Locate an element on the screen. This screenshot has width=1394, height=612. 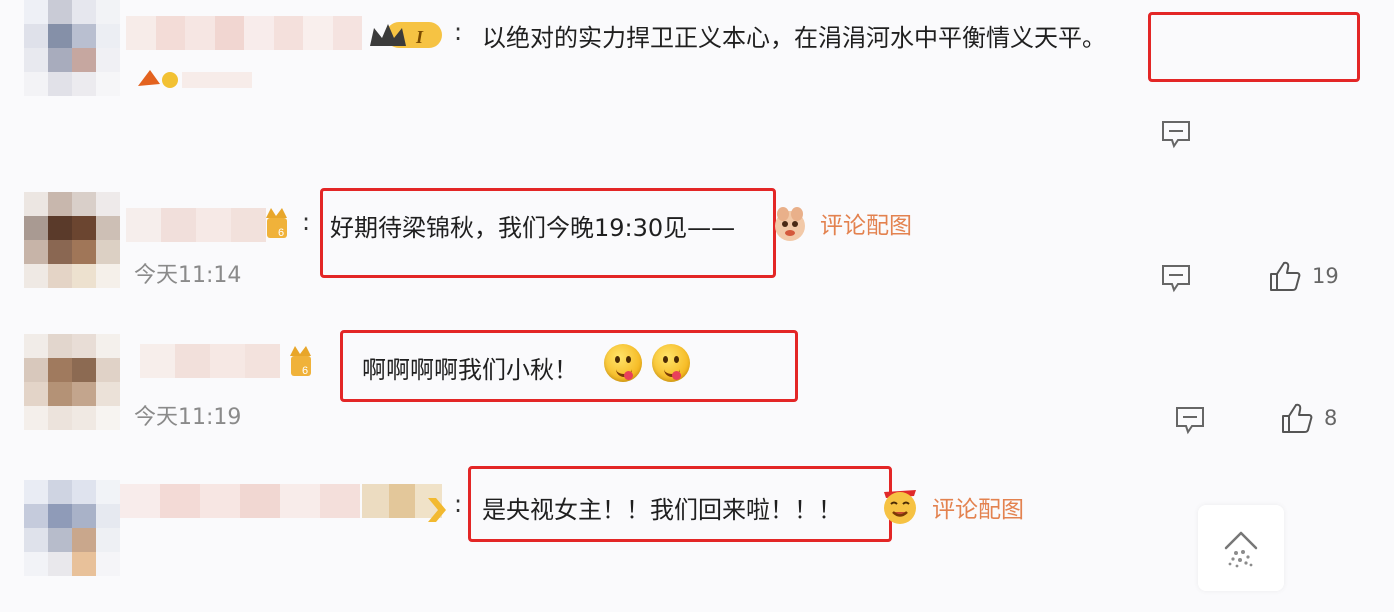
comment-text: 以绝对的实力捍卫正义本心，在涓涓河水中平衡情义天平。 is located at coordinates (794, 38).